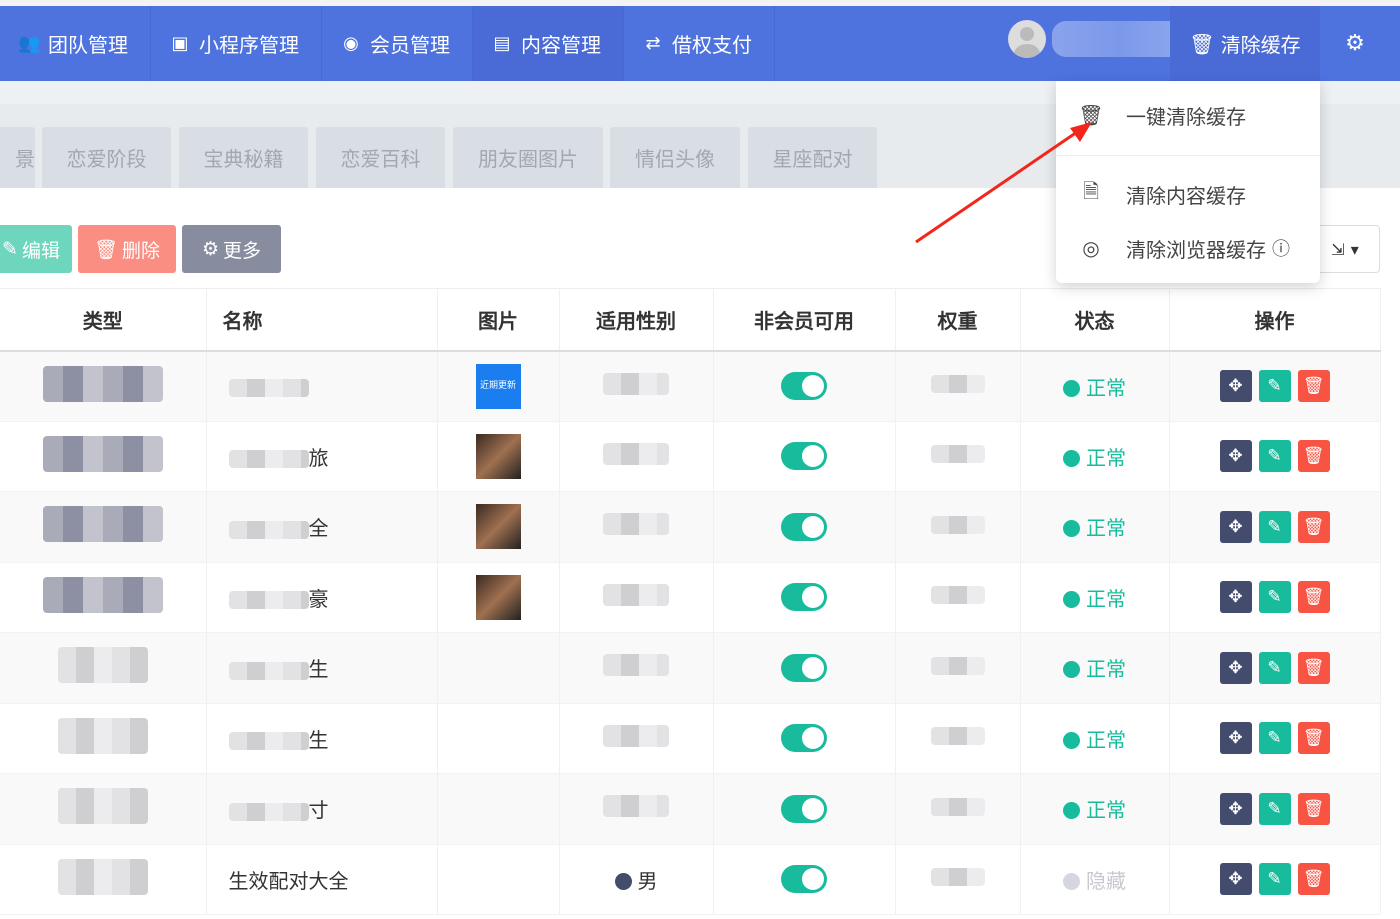 Image resolution: width=1400 pixels, height=919 pixels. Describe the element at coordinates (103, 320) in the screenshot. I see `column-header: 类型` at that location.